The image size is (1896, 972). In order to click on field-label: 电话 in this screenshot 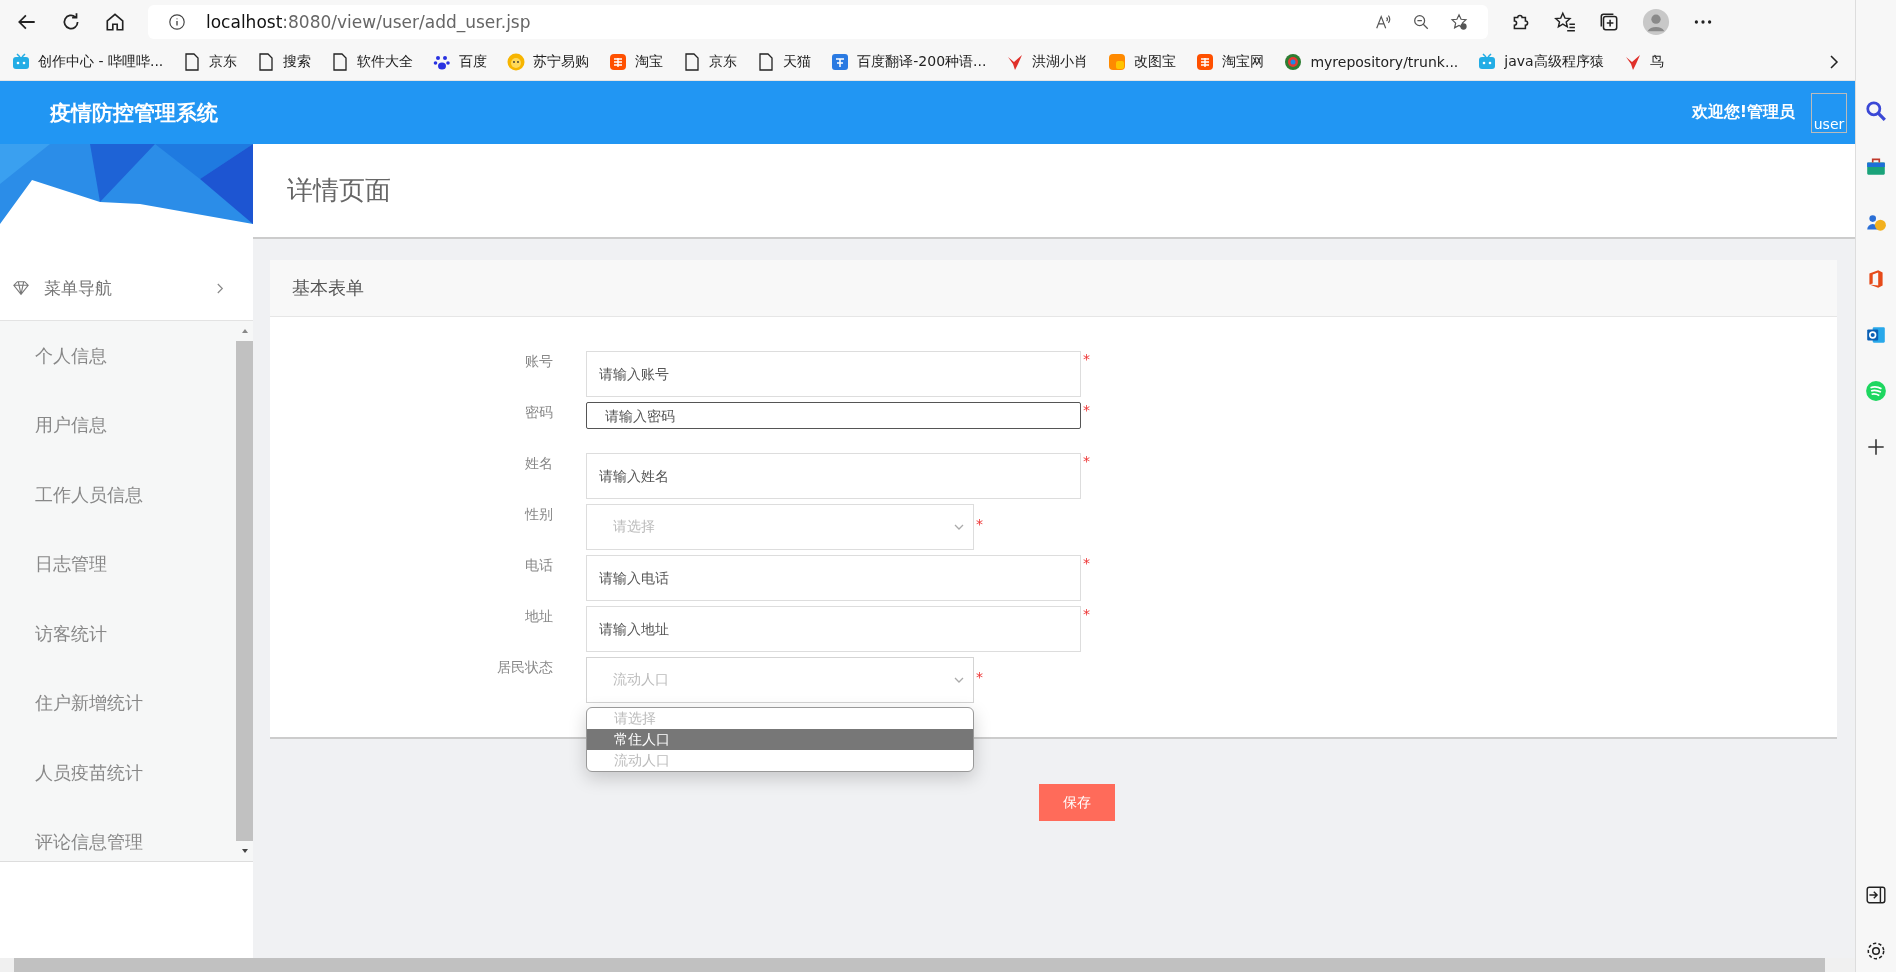, I will do `click(539, 565)`.